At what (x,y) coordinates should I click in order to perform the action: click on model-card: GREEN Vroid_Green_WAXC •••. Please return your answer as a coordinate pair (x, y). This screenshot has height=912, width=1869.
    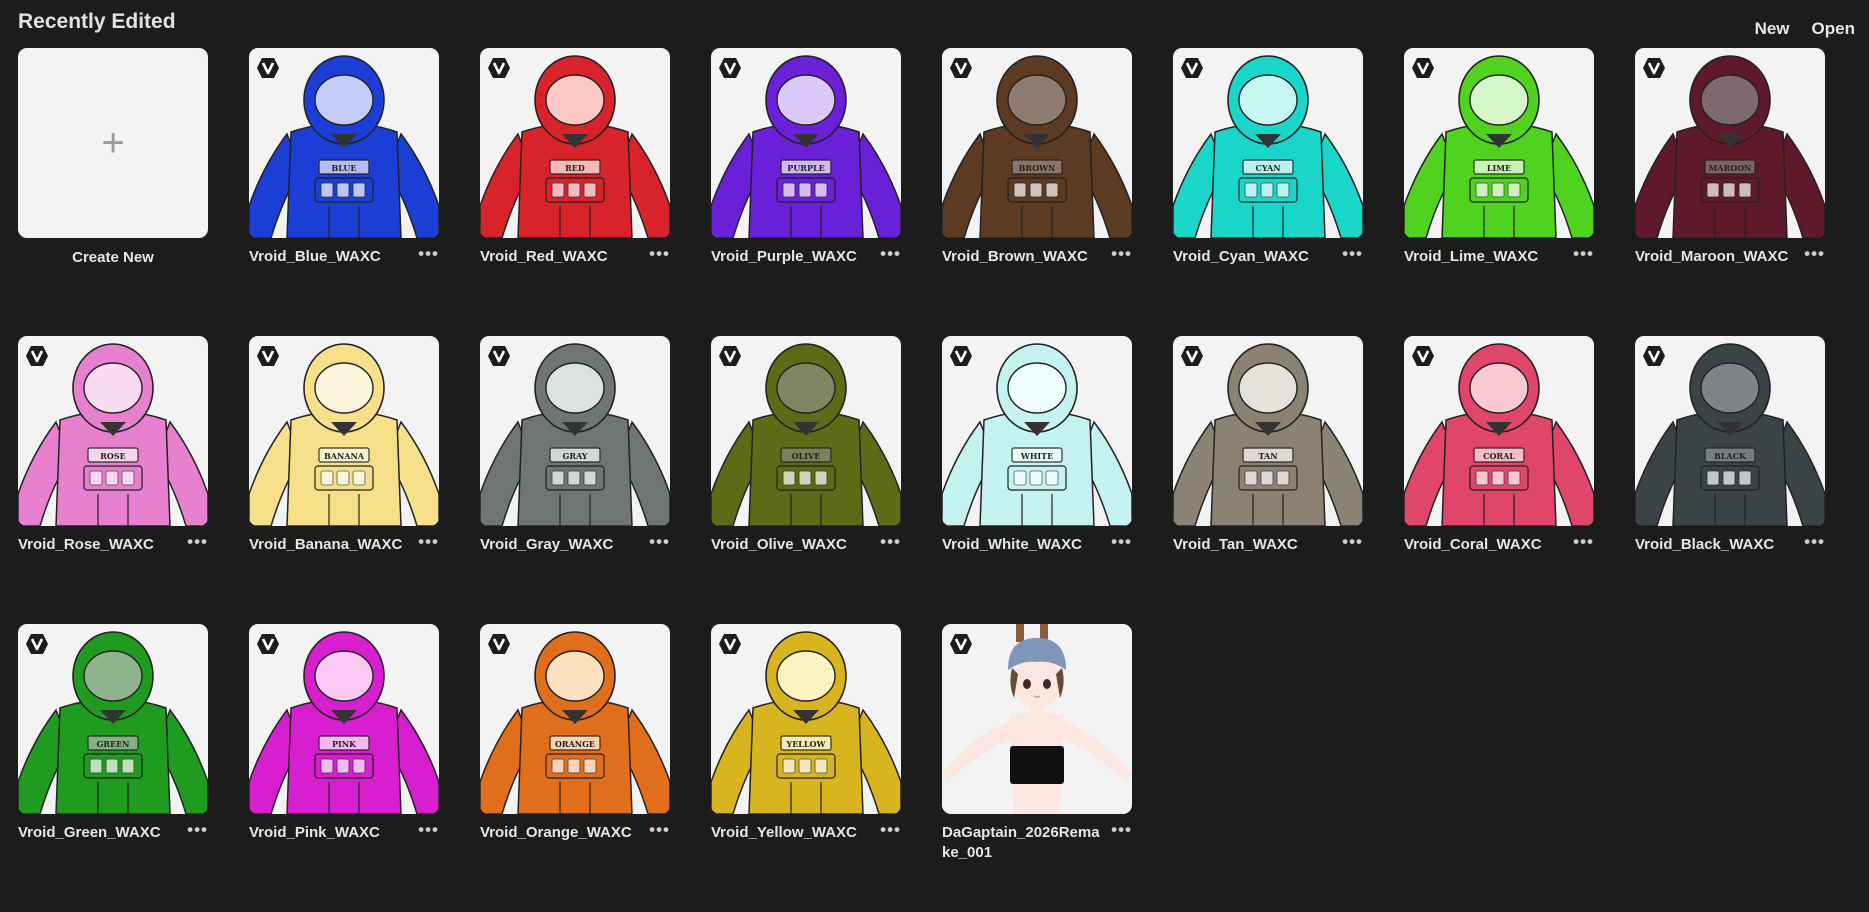
    Looking at the image, I should click on (113, 768).